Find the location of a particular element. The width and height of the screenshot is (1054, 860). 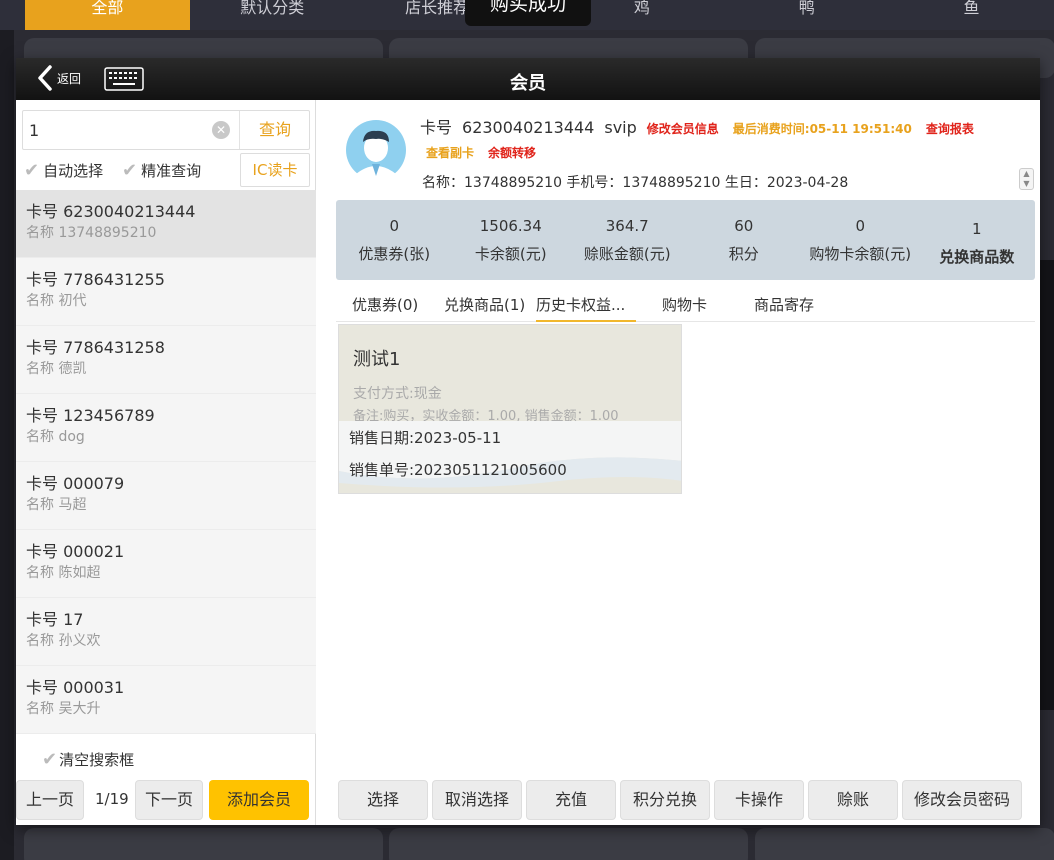

card-operation-button: 卡操作 is located at coordinates (759, 800).